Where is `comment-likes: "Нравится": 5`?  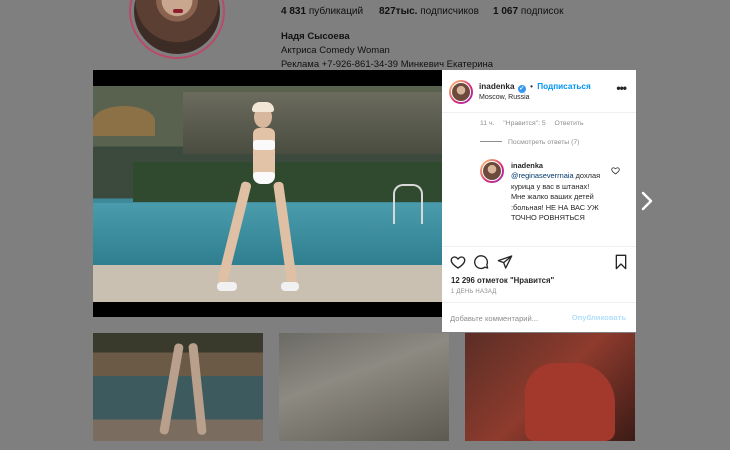
comment-likes: "Нравится": 5 is located at coordinates (524, 123).